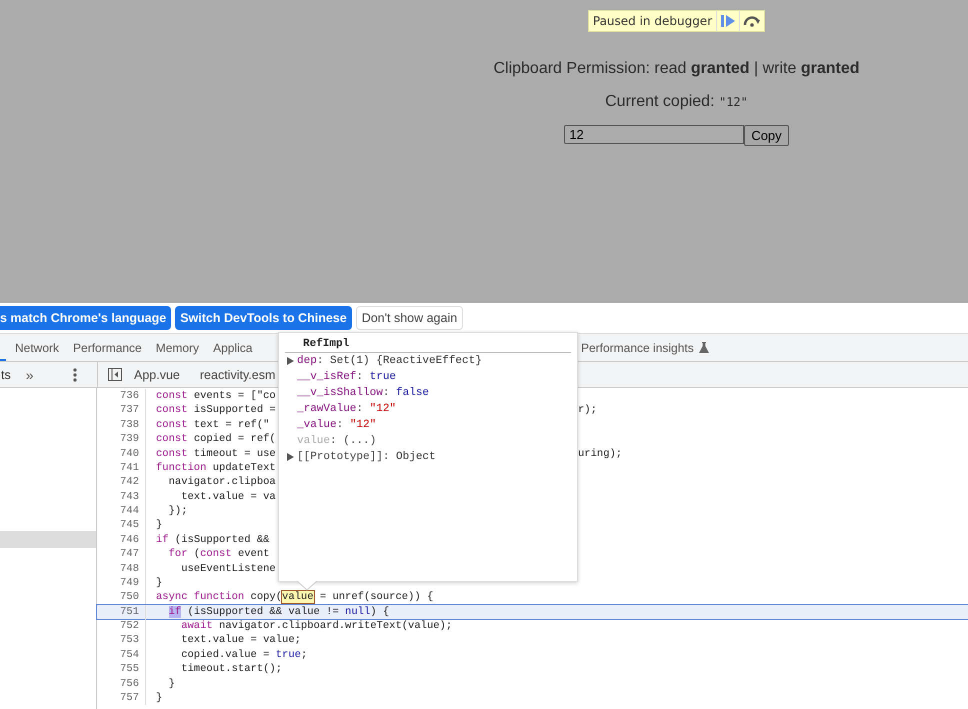 The width and height of the screenshot is (968, 709). What do you see at coordinates (244, 655) in the screenshot?
I see `code-line: copied.value = true;` at bounding box center [244, 655].